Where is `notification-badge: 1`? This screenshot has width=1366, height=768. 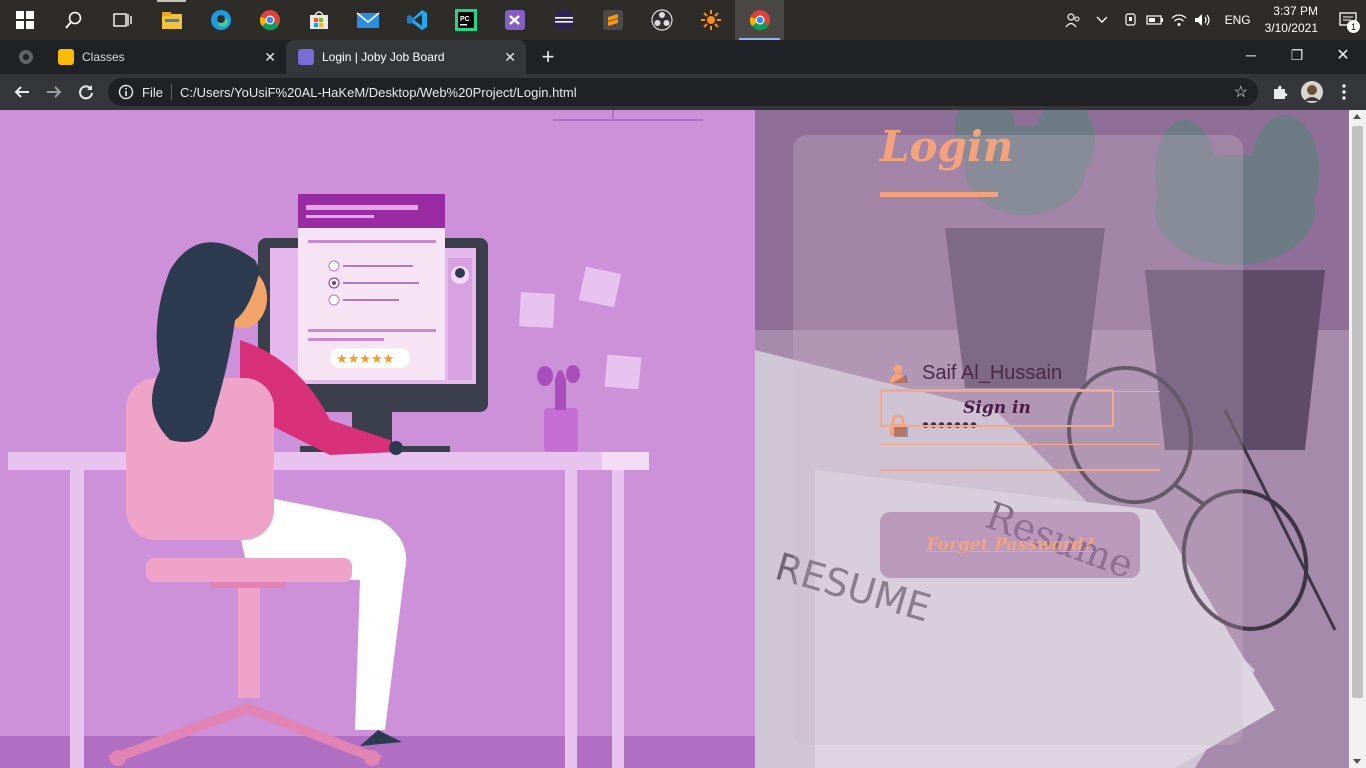 notification-badge: 1 is located at coordinates (1353, 26).